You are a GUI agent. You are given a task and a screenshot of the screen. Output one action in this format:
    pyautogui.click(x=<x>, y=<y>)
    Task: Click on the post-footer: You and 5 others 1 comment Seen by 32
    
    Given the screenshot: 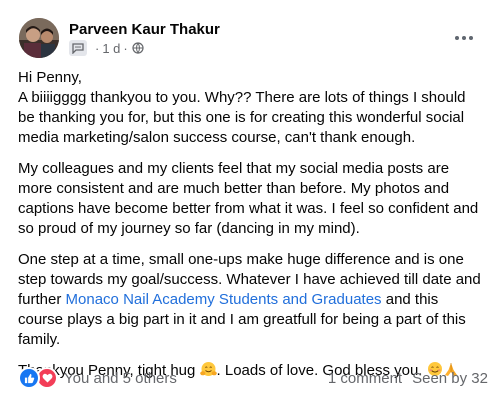 What is the action you would take?
    pyautogui.click(x=253, y=378)
    